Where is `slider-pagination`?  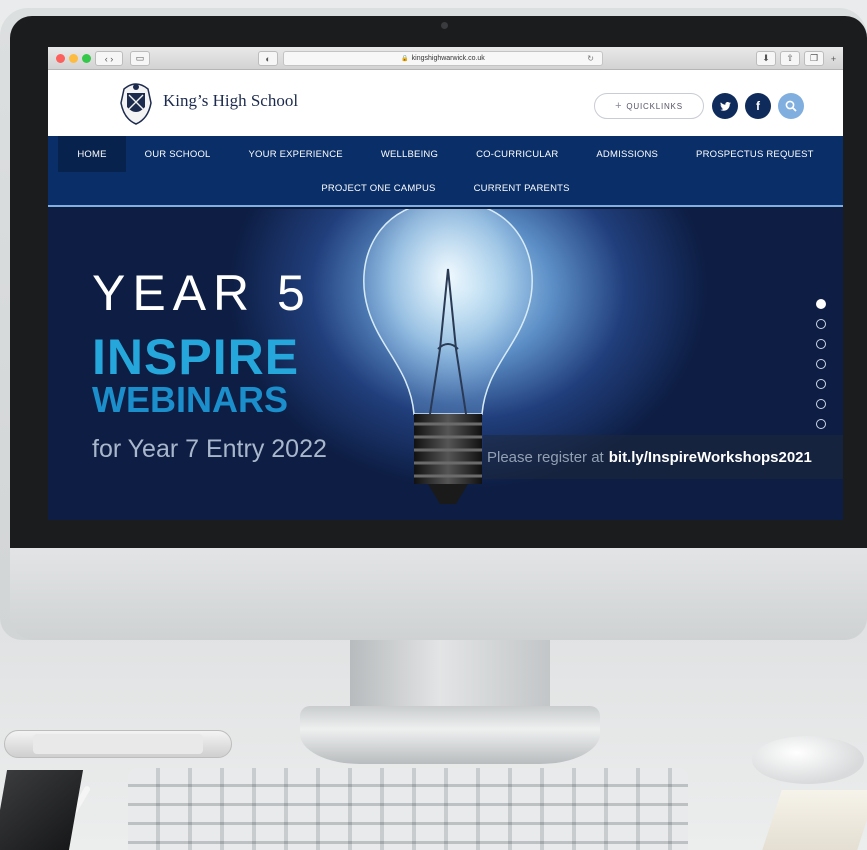
slider-pagination is located at coordinates (822, 369).